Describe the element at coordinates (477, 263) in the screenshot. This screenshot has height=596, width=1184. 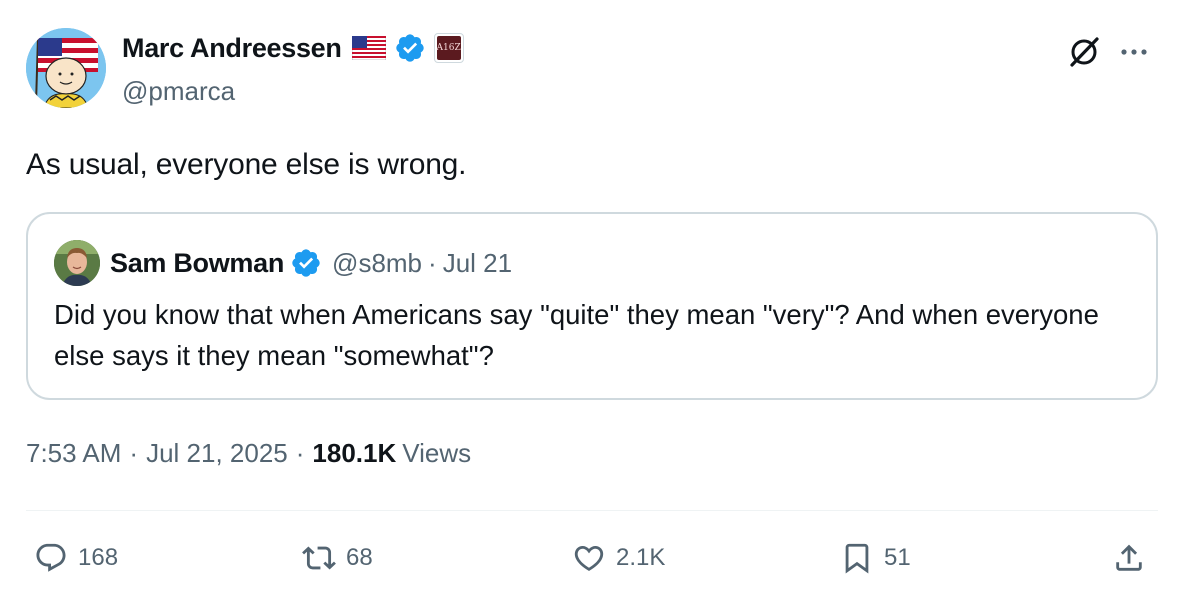
I see `quoted-date: Jul 21` at that location.